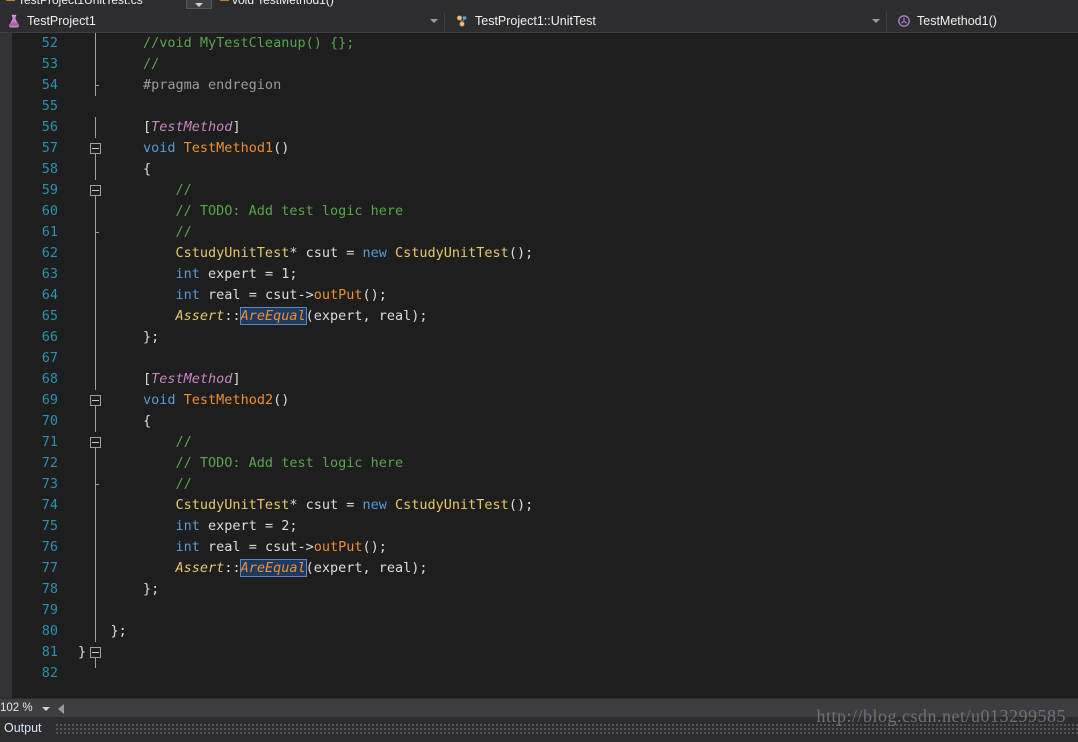 The image size is (1078, 742). Describe the element at coordinates (545, 274) in the screenshot. I see `code-line: 63 int expert = 1;` at that location.